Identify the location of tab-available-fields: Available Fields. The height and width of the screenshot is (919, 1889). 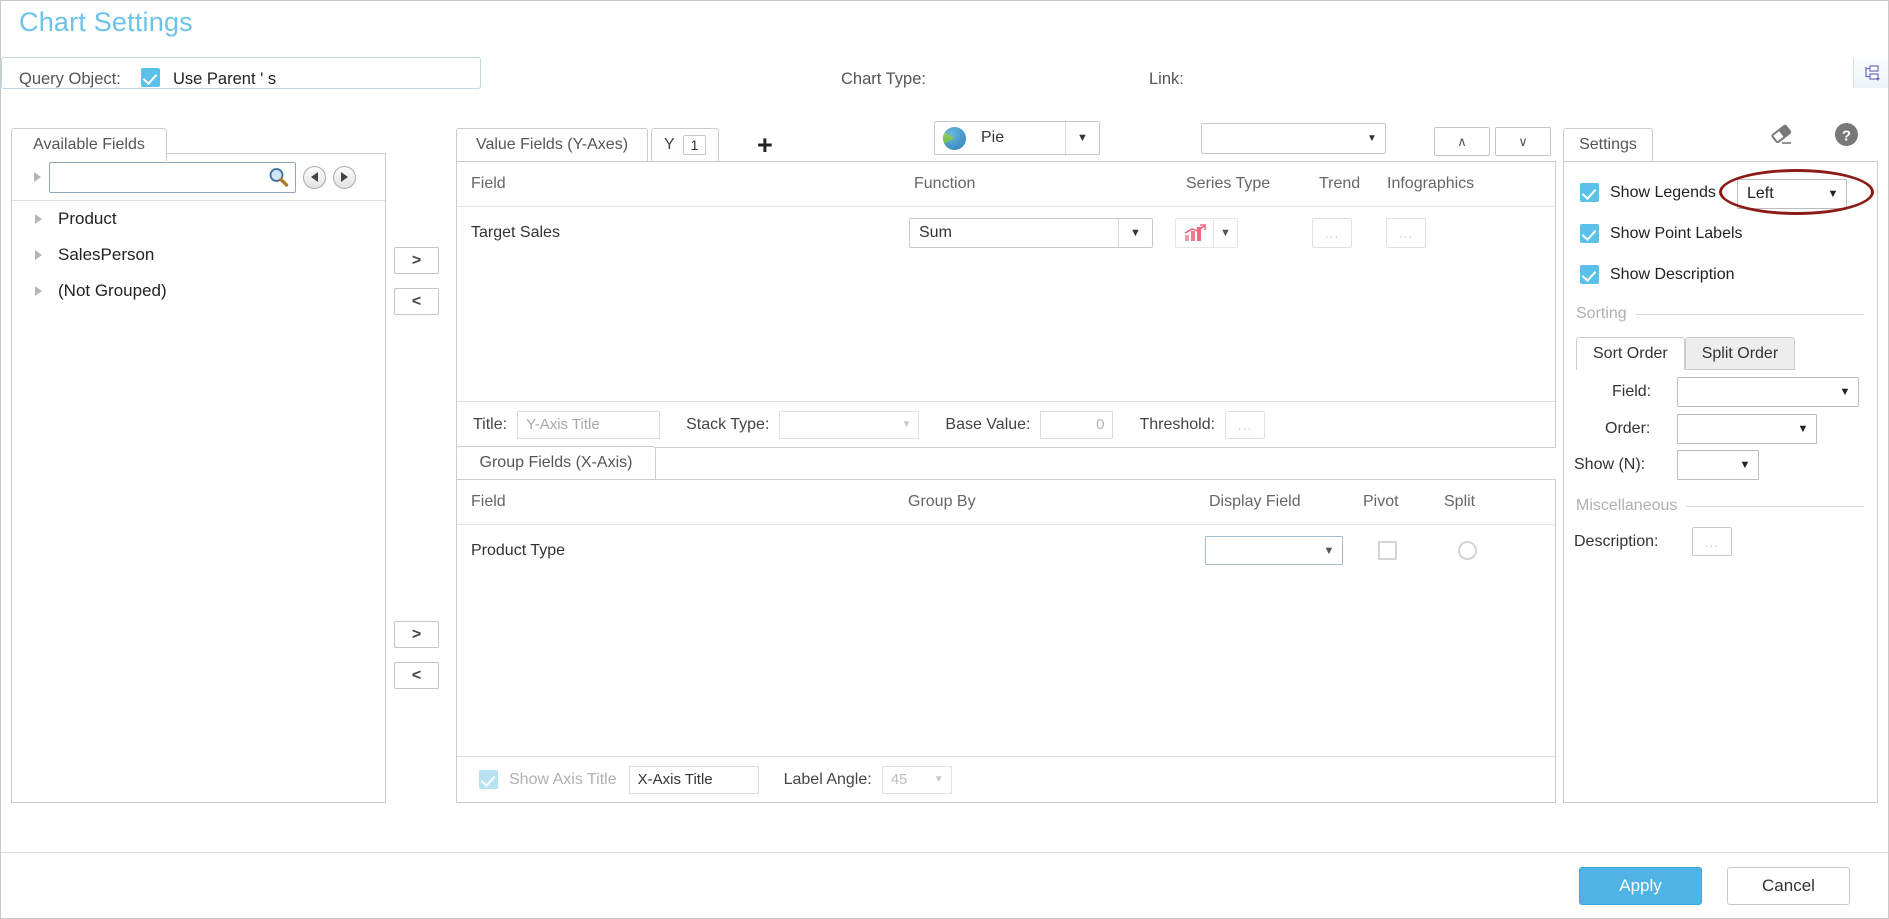
(89, 144).